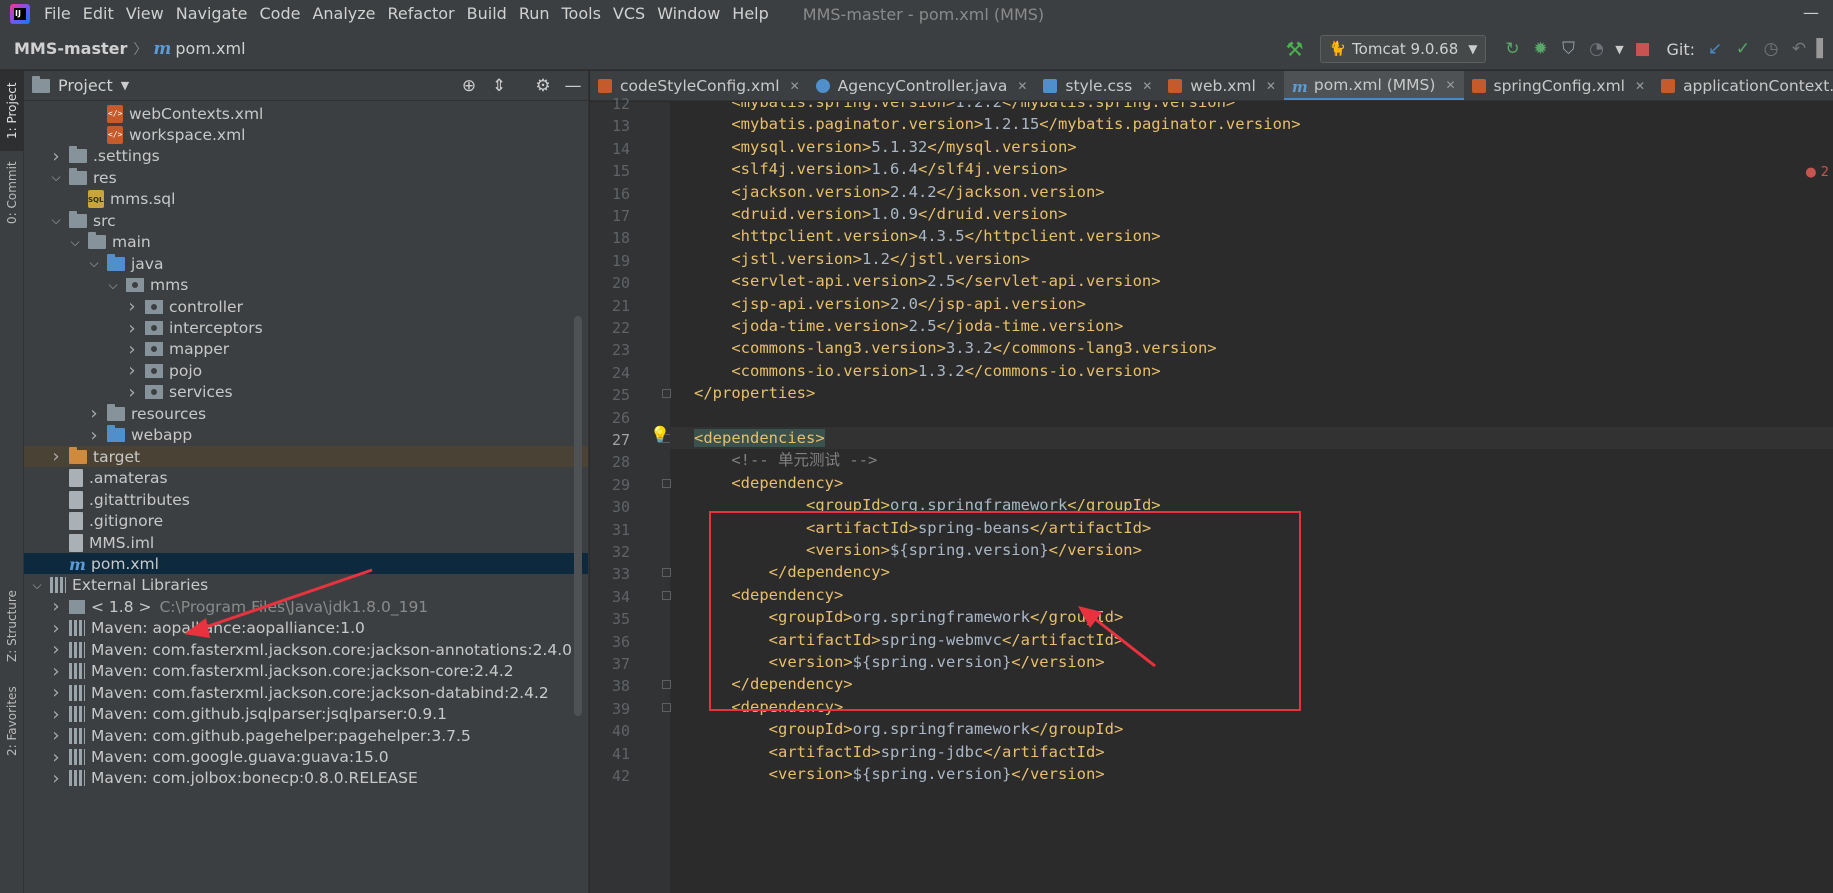  Describe the element at coordinates (306, 628) in the screenshot. I see `tree-item: › Maven: aopalliance:aopalliance:1.0` at that location.